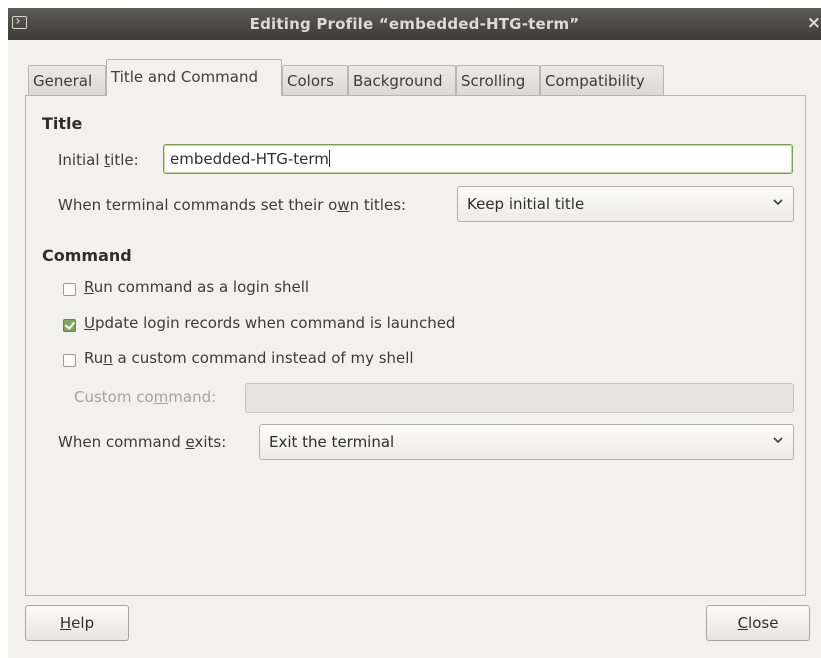 The width and height of the screenshot is (821, 658). I want to click on close-button: Close, so click(758, 623).